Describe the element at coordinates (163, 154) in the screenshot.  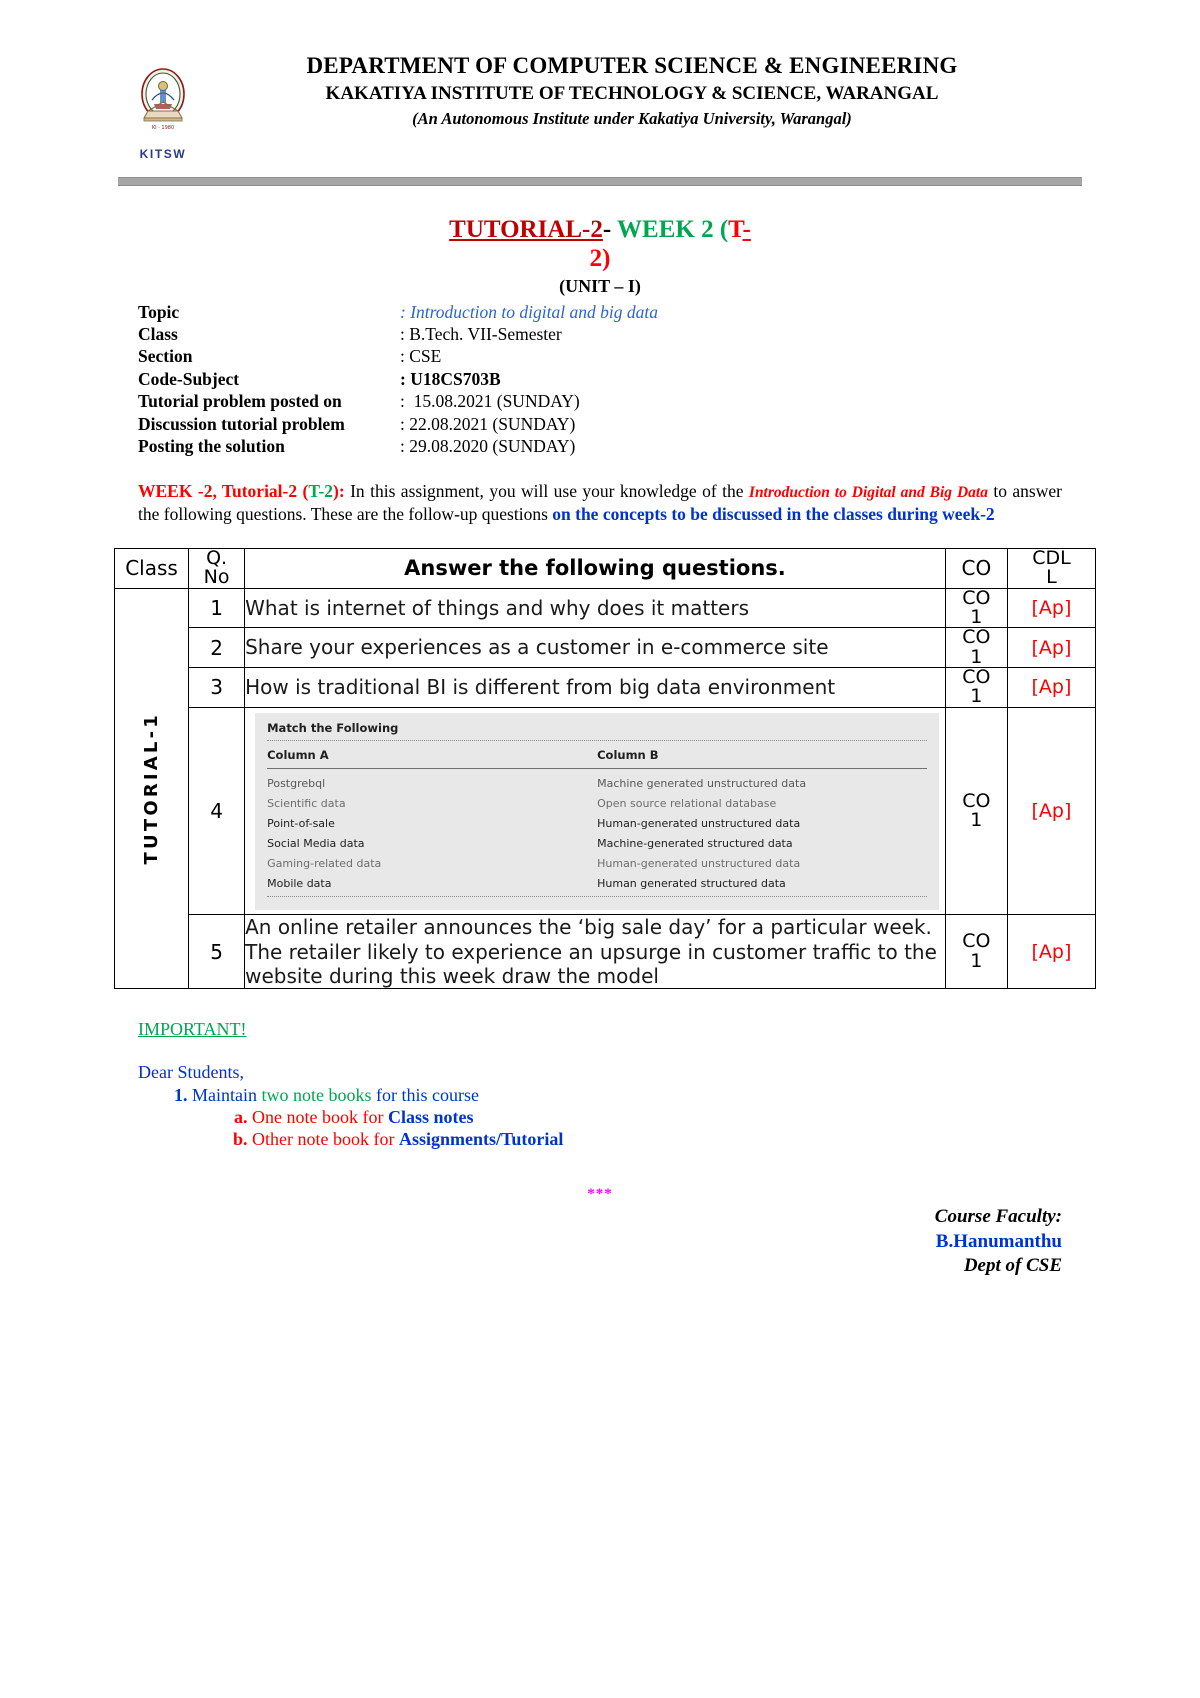
I see `logo-caption: KITSW` at that location.